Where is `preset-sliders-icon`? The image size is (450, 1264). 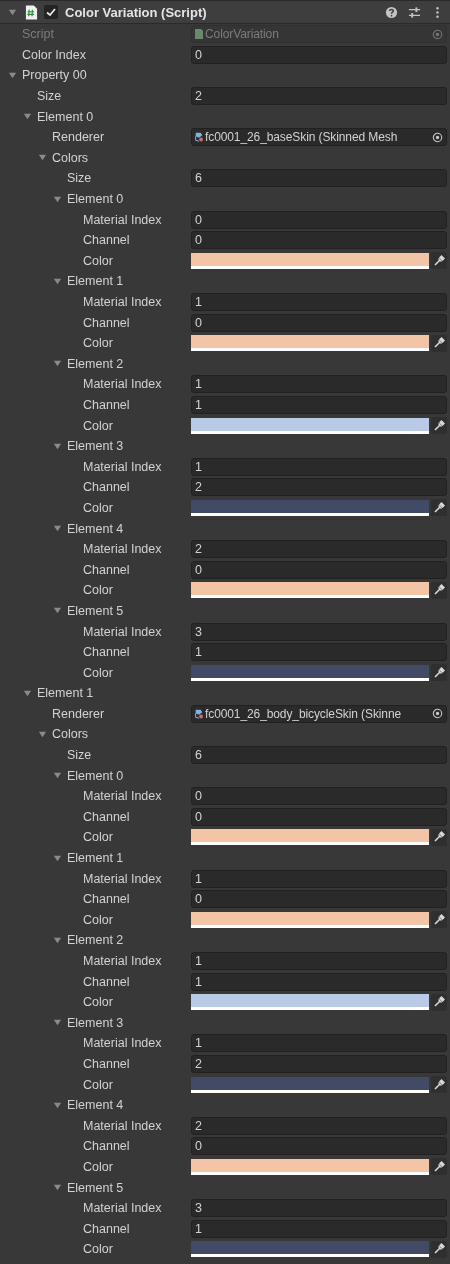 preset-sliders-icon is located at coordinates (414, 12).